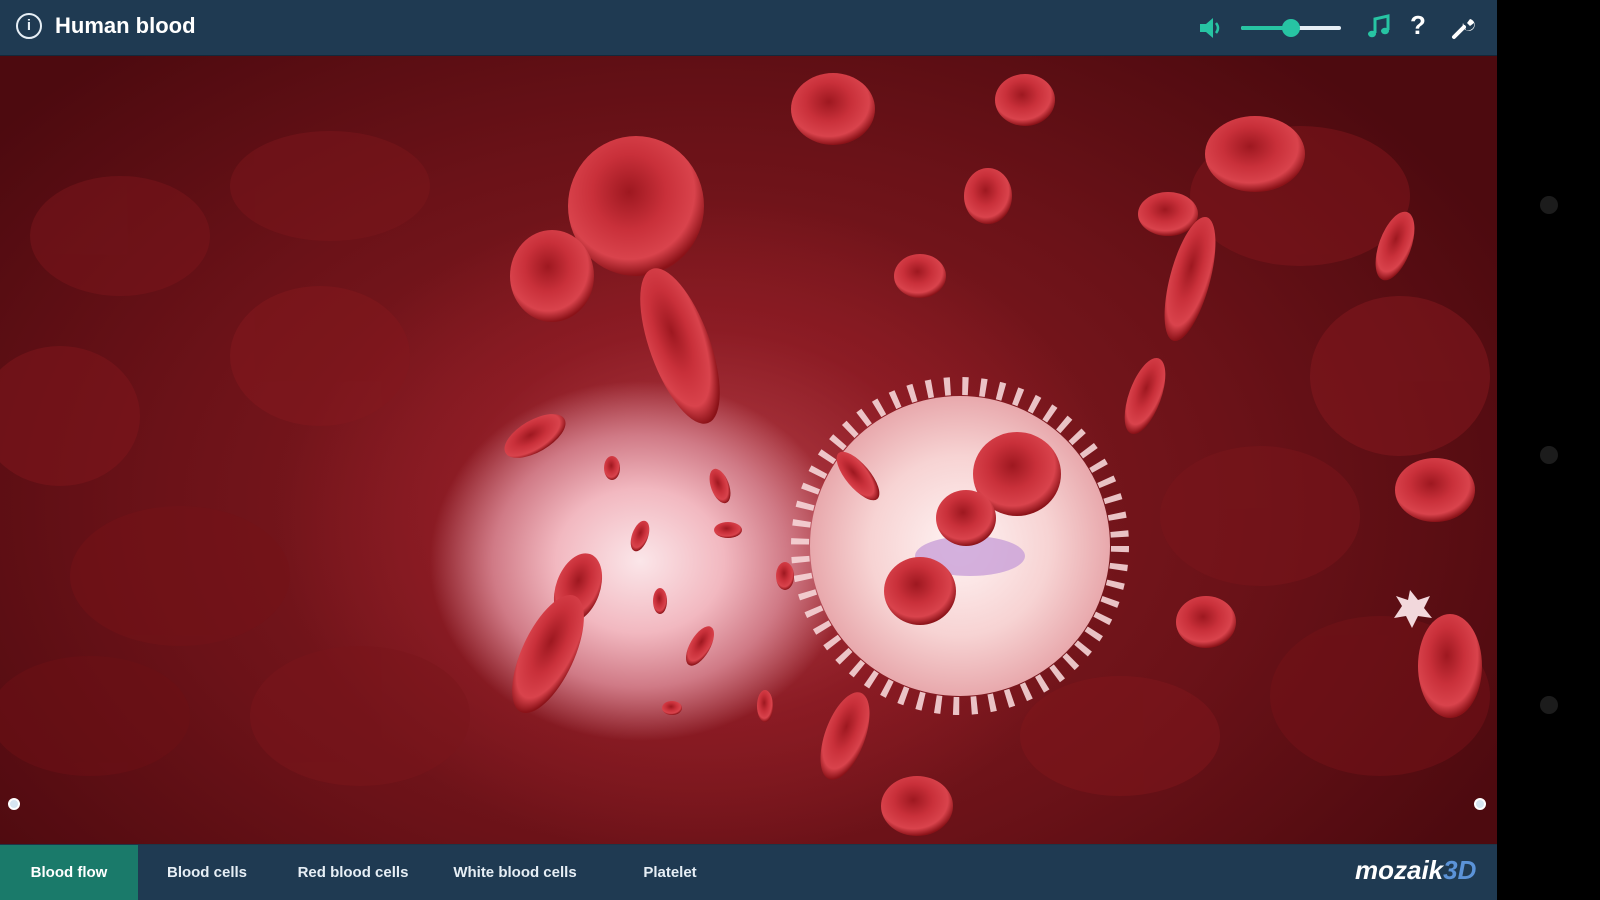 This screenshot has width=1600, height=900. Describe the element at coordinates (748, 28) in the screenshot. I see `top-toolbar: i Human blood ?` at that location.